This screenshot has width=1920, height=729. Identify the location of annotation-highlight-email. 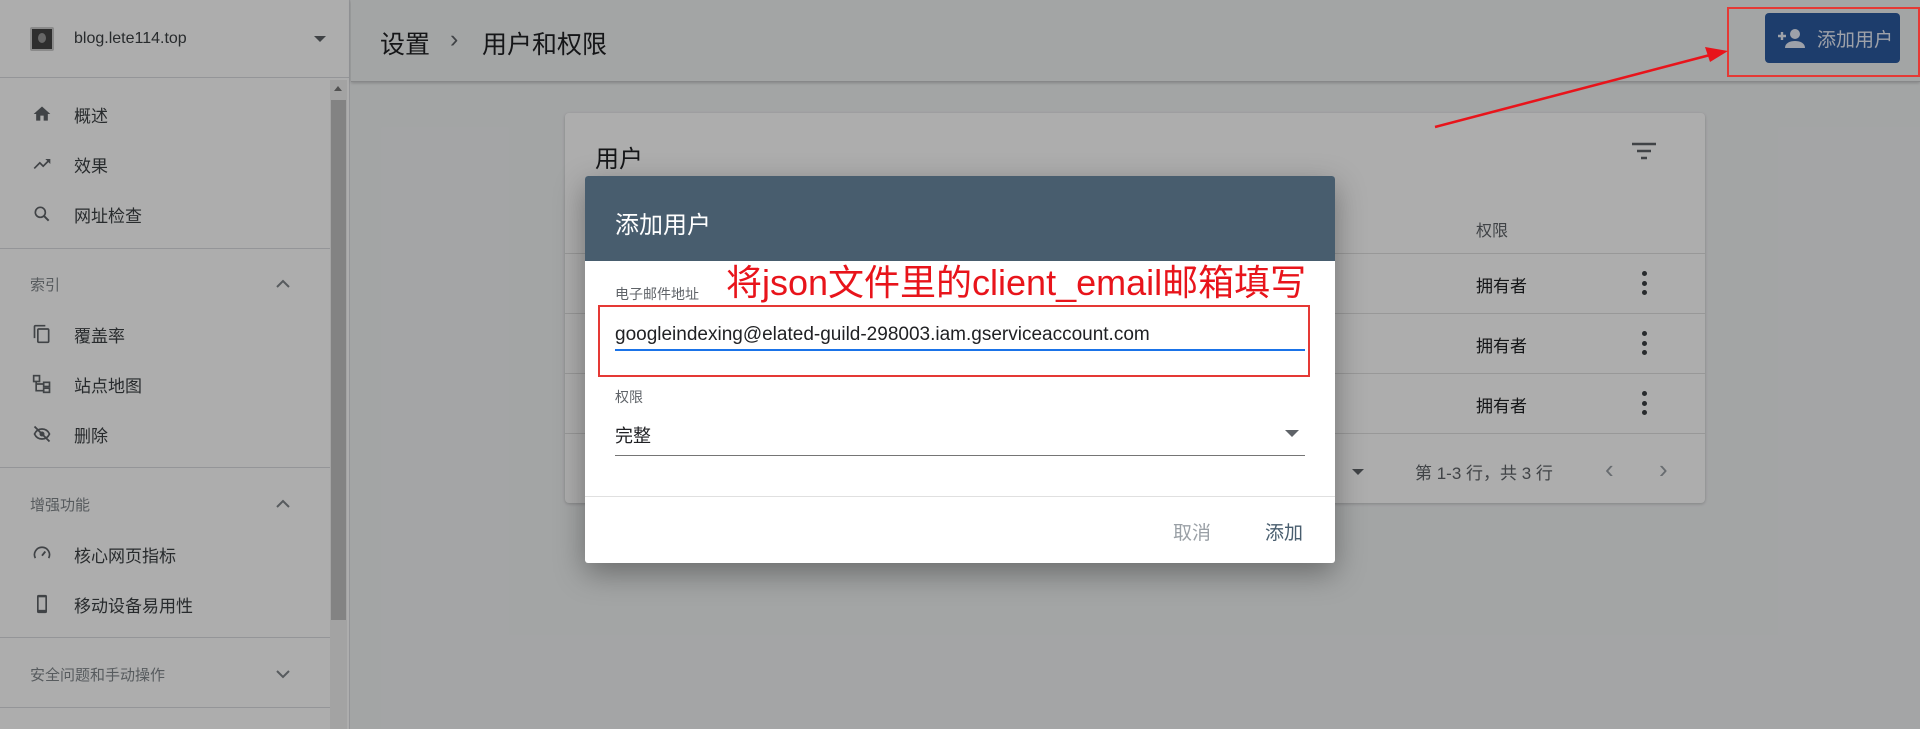
(954, 341).